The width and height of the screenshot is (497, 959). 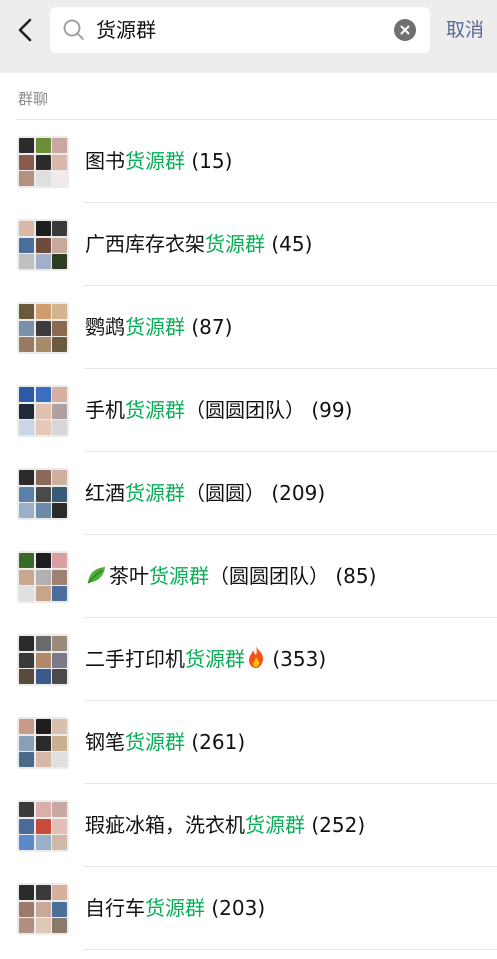 I want to click on group-name-prefix: 茶叶, so click(x=129, y=576).